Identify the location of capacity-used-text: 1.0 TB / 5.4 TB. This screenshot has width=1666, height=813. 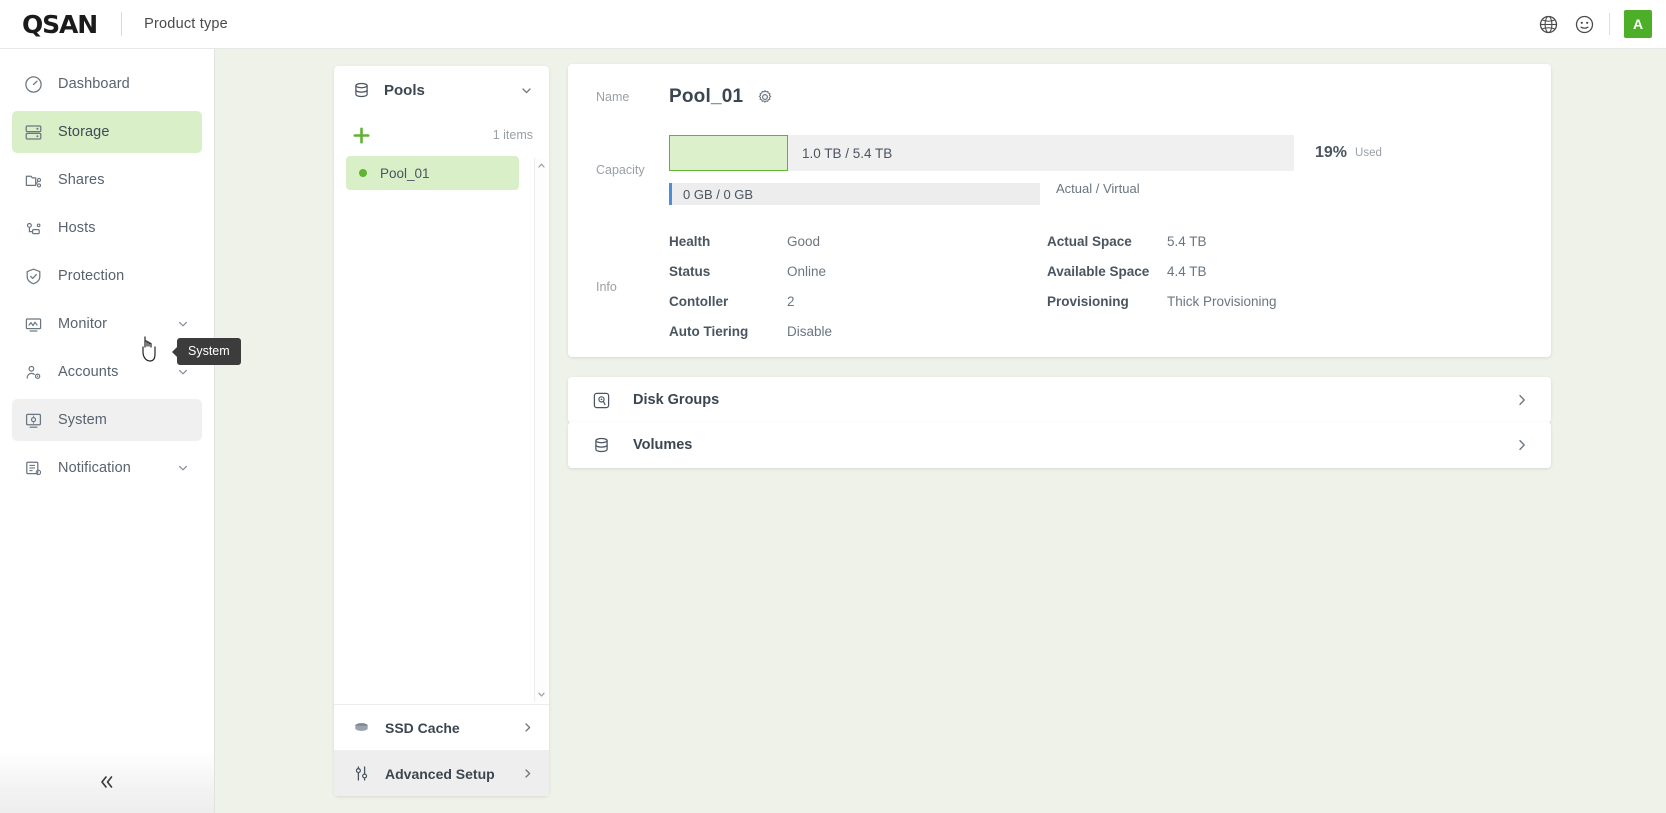
(847, 153).